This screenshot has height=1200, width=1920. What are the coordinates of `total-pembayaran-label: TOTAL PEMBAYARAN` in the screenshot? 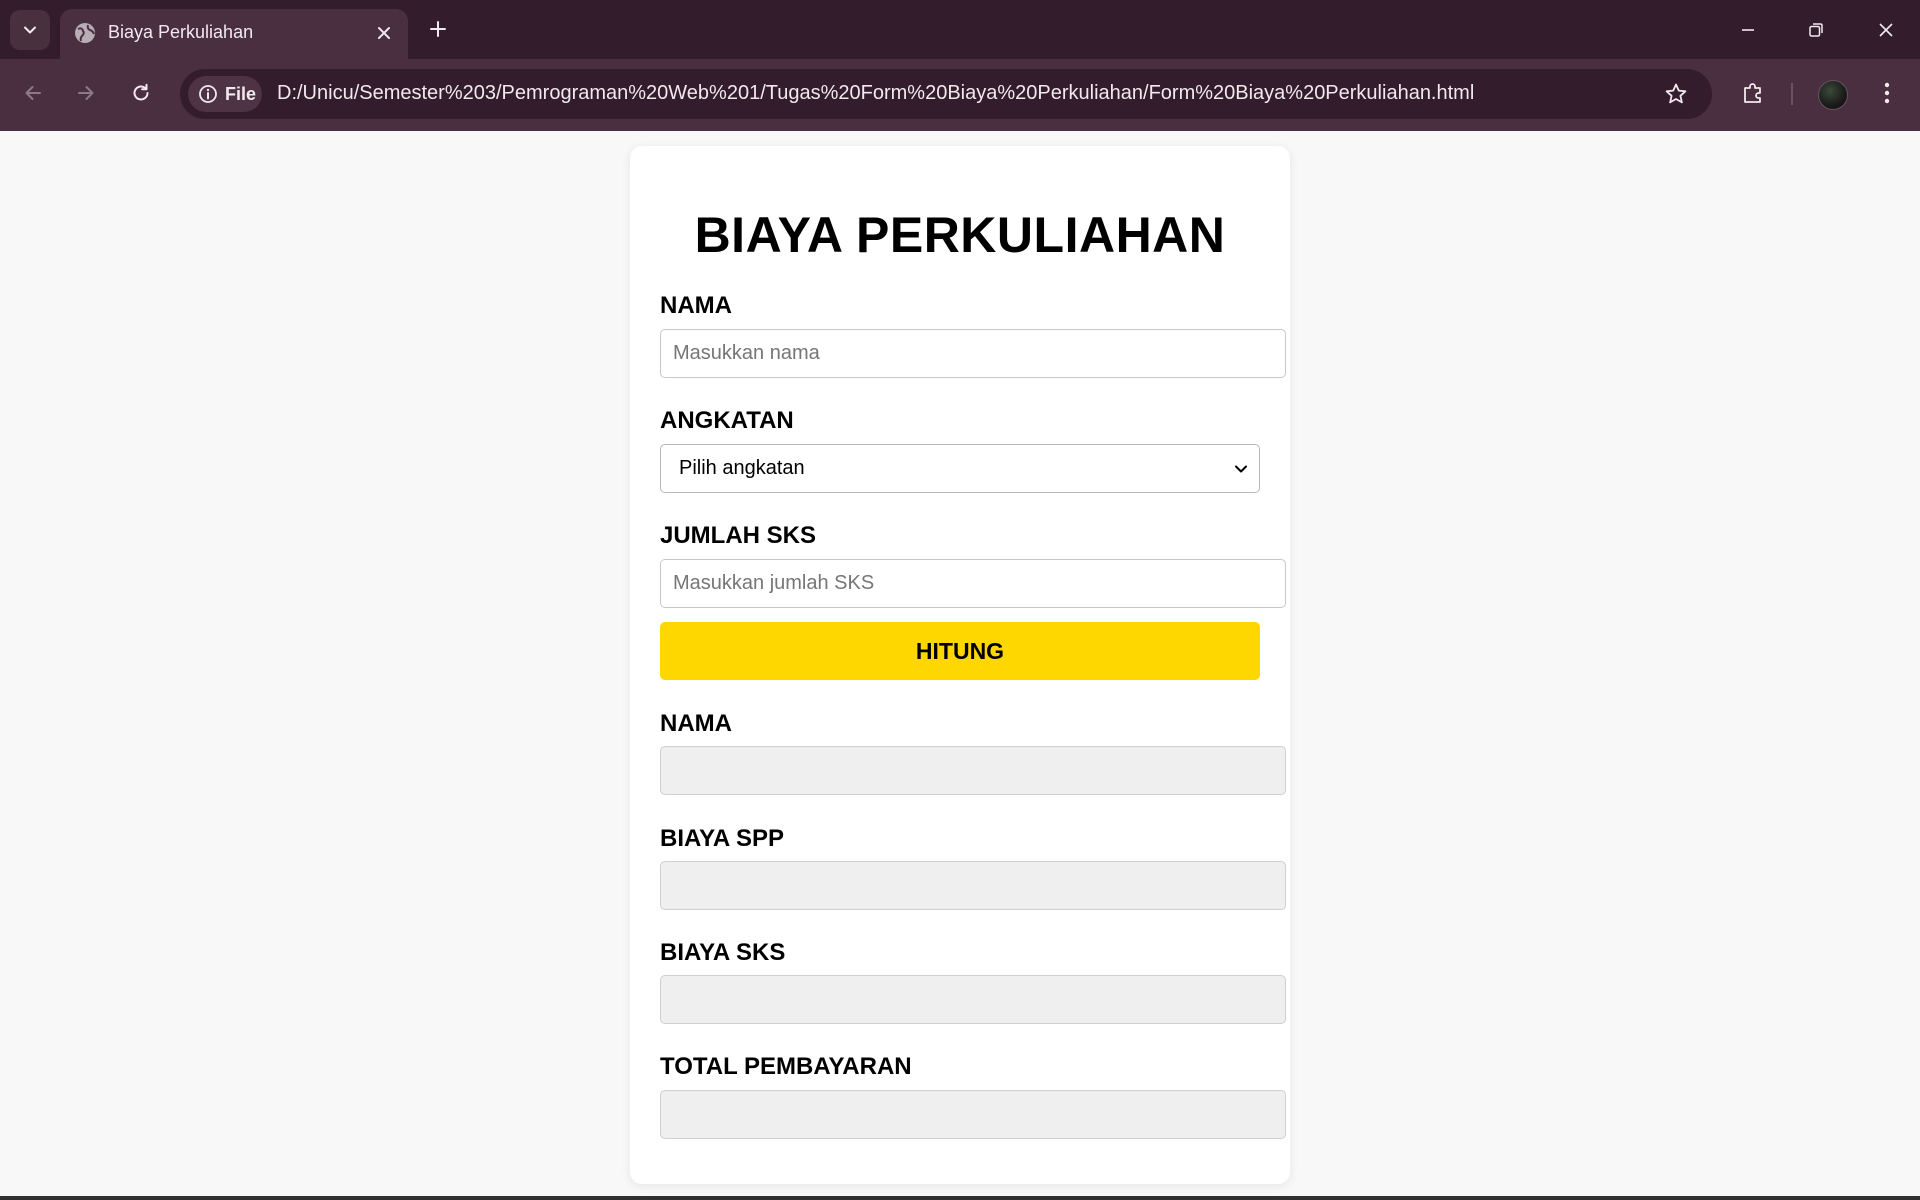 It's located at (786, 1066).